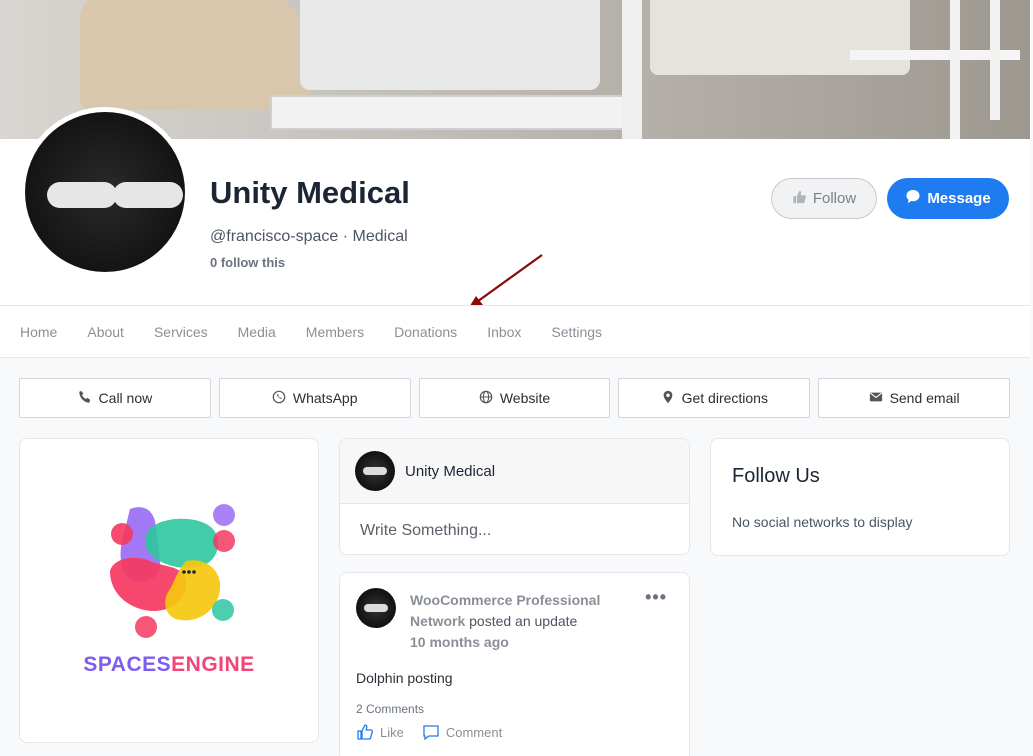 This screenshot has width=1033, height=756. What do you see at coordinates (314, 398) in the screenshot?
I see `whatsapp-button: WhatsApp` at bounding box center [314, 398].